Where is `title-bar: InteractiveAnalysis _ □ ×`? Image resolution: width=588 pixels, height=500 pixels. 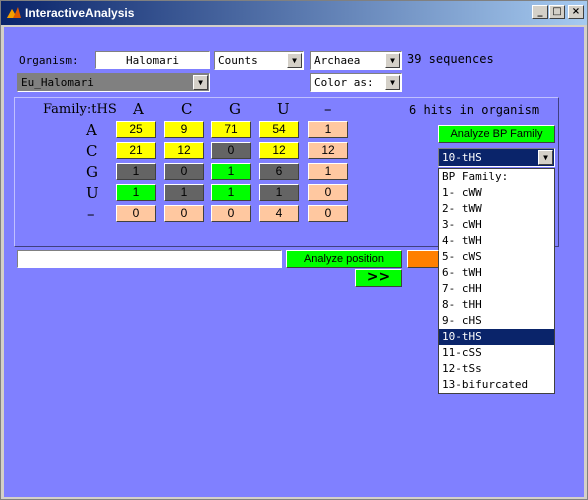
title-bar: InteractiveAnalysis _ □ × is located at coordinates (294, 13).